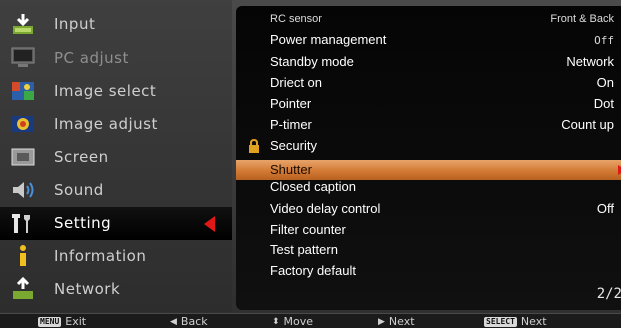  What do you see at coordinates (173, 321) in the screenshot?
I see `left-arrow-icon: ◀` at bounding box center [173, 321].